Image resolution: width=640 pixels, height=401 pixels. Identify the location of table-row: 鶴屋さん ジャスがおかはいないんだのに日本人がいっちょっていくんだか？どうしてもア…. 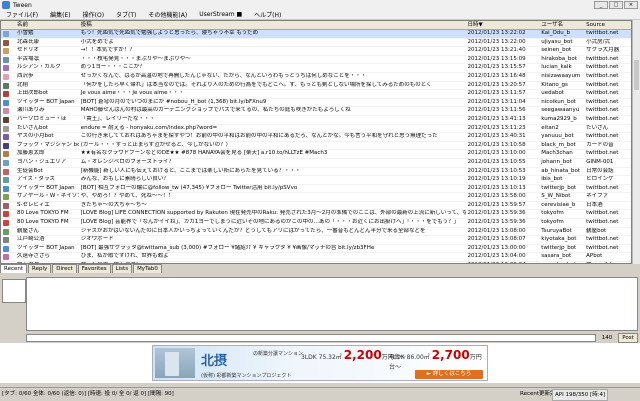
(316, 232).